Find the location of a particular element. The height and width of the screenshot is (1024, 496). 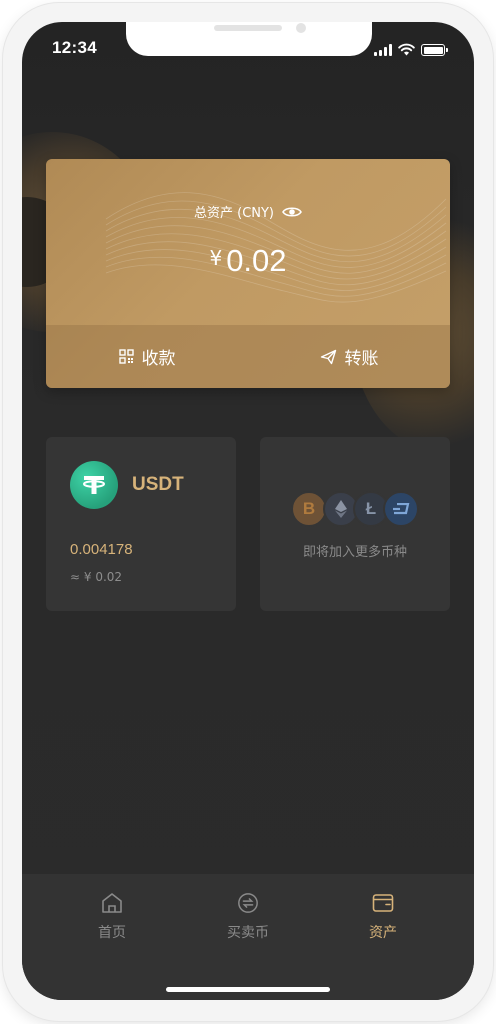

cellular-signal-icon is located at coordinates (383, 50).